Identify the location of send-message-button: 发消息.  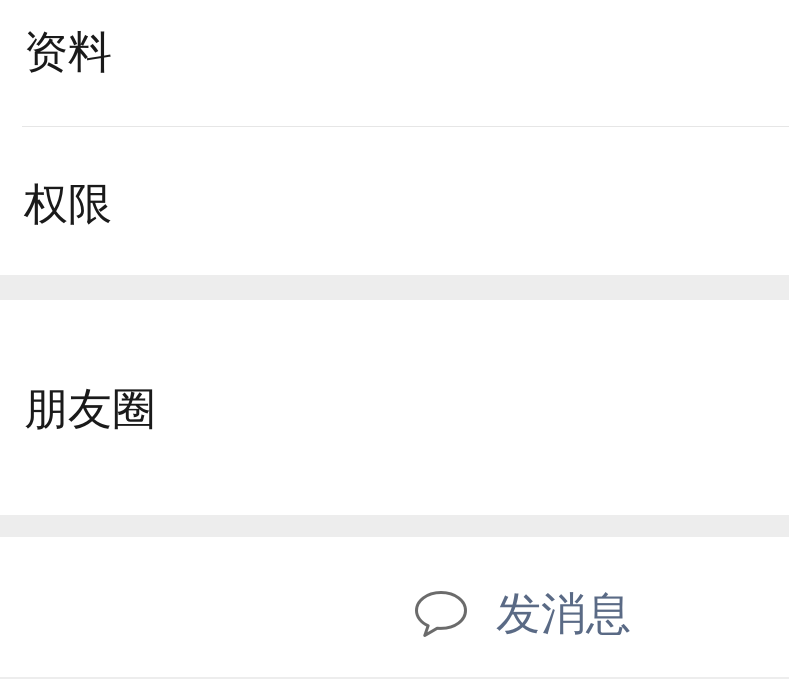
(522, 613).